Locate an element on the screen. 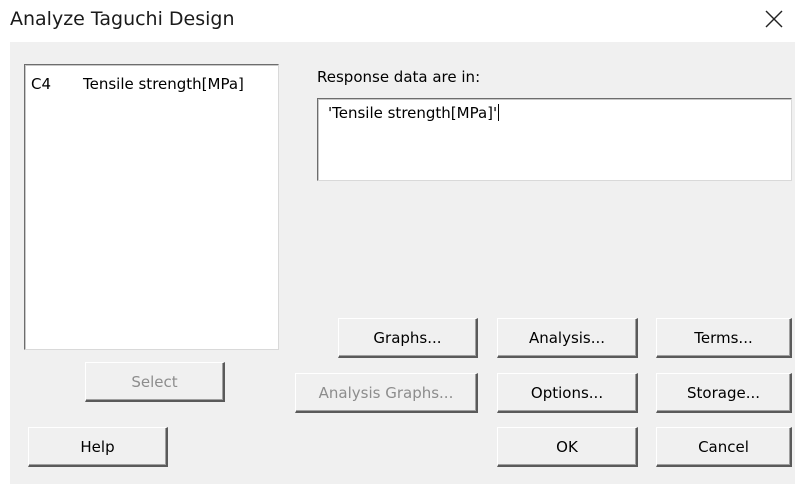  select-button: Select is located at coordinates (155, 382).